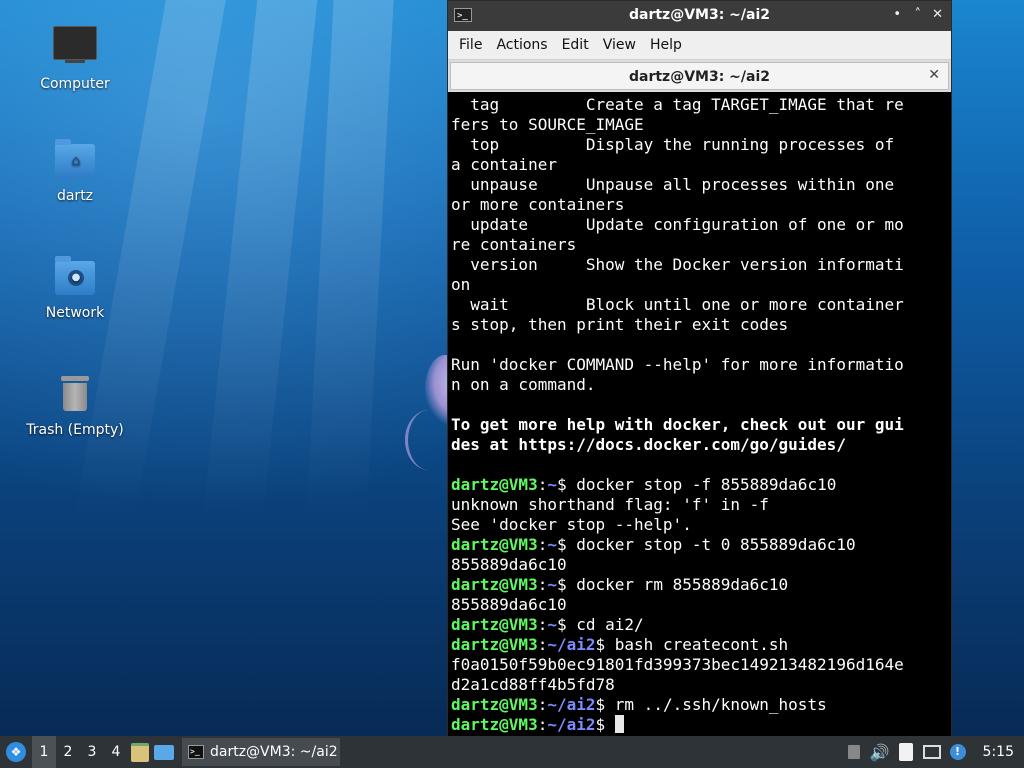 The width and height of the screenshot is (1024, 768). I want to click on terminal-command-line: dartz@VM3:~$ docker stop -f 855889da6c10, so click(699, 485).